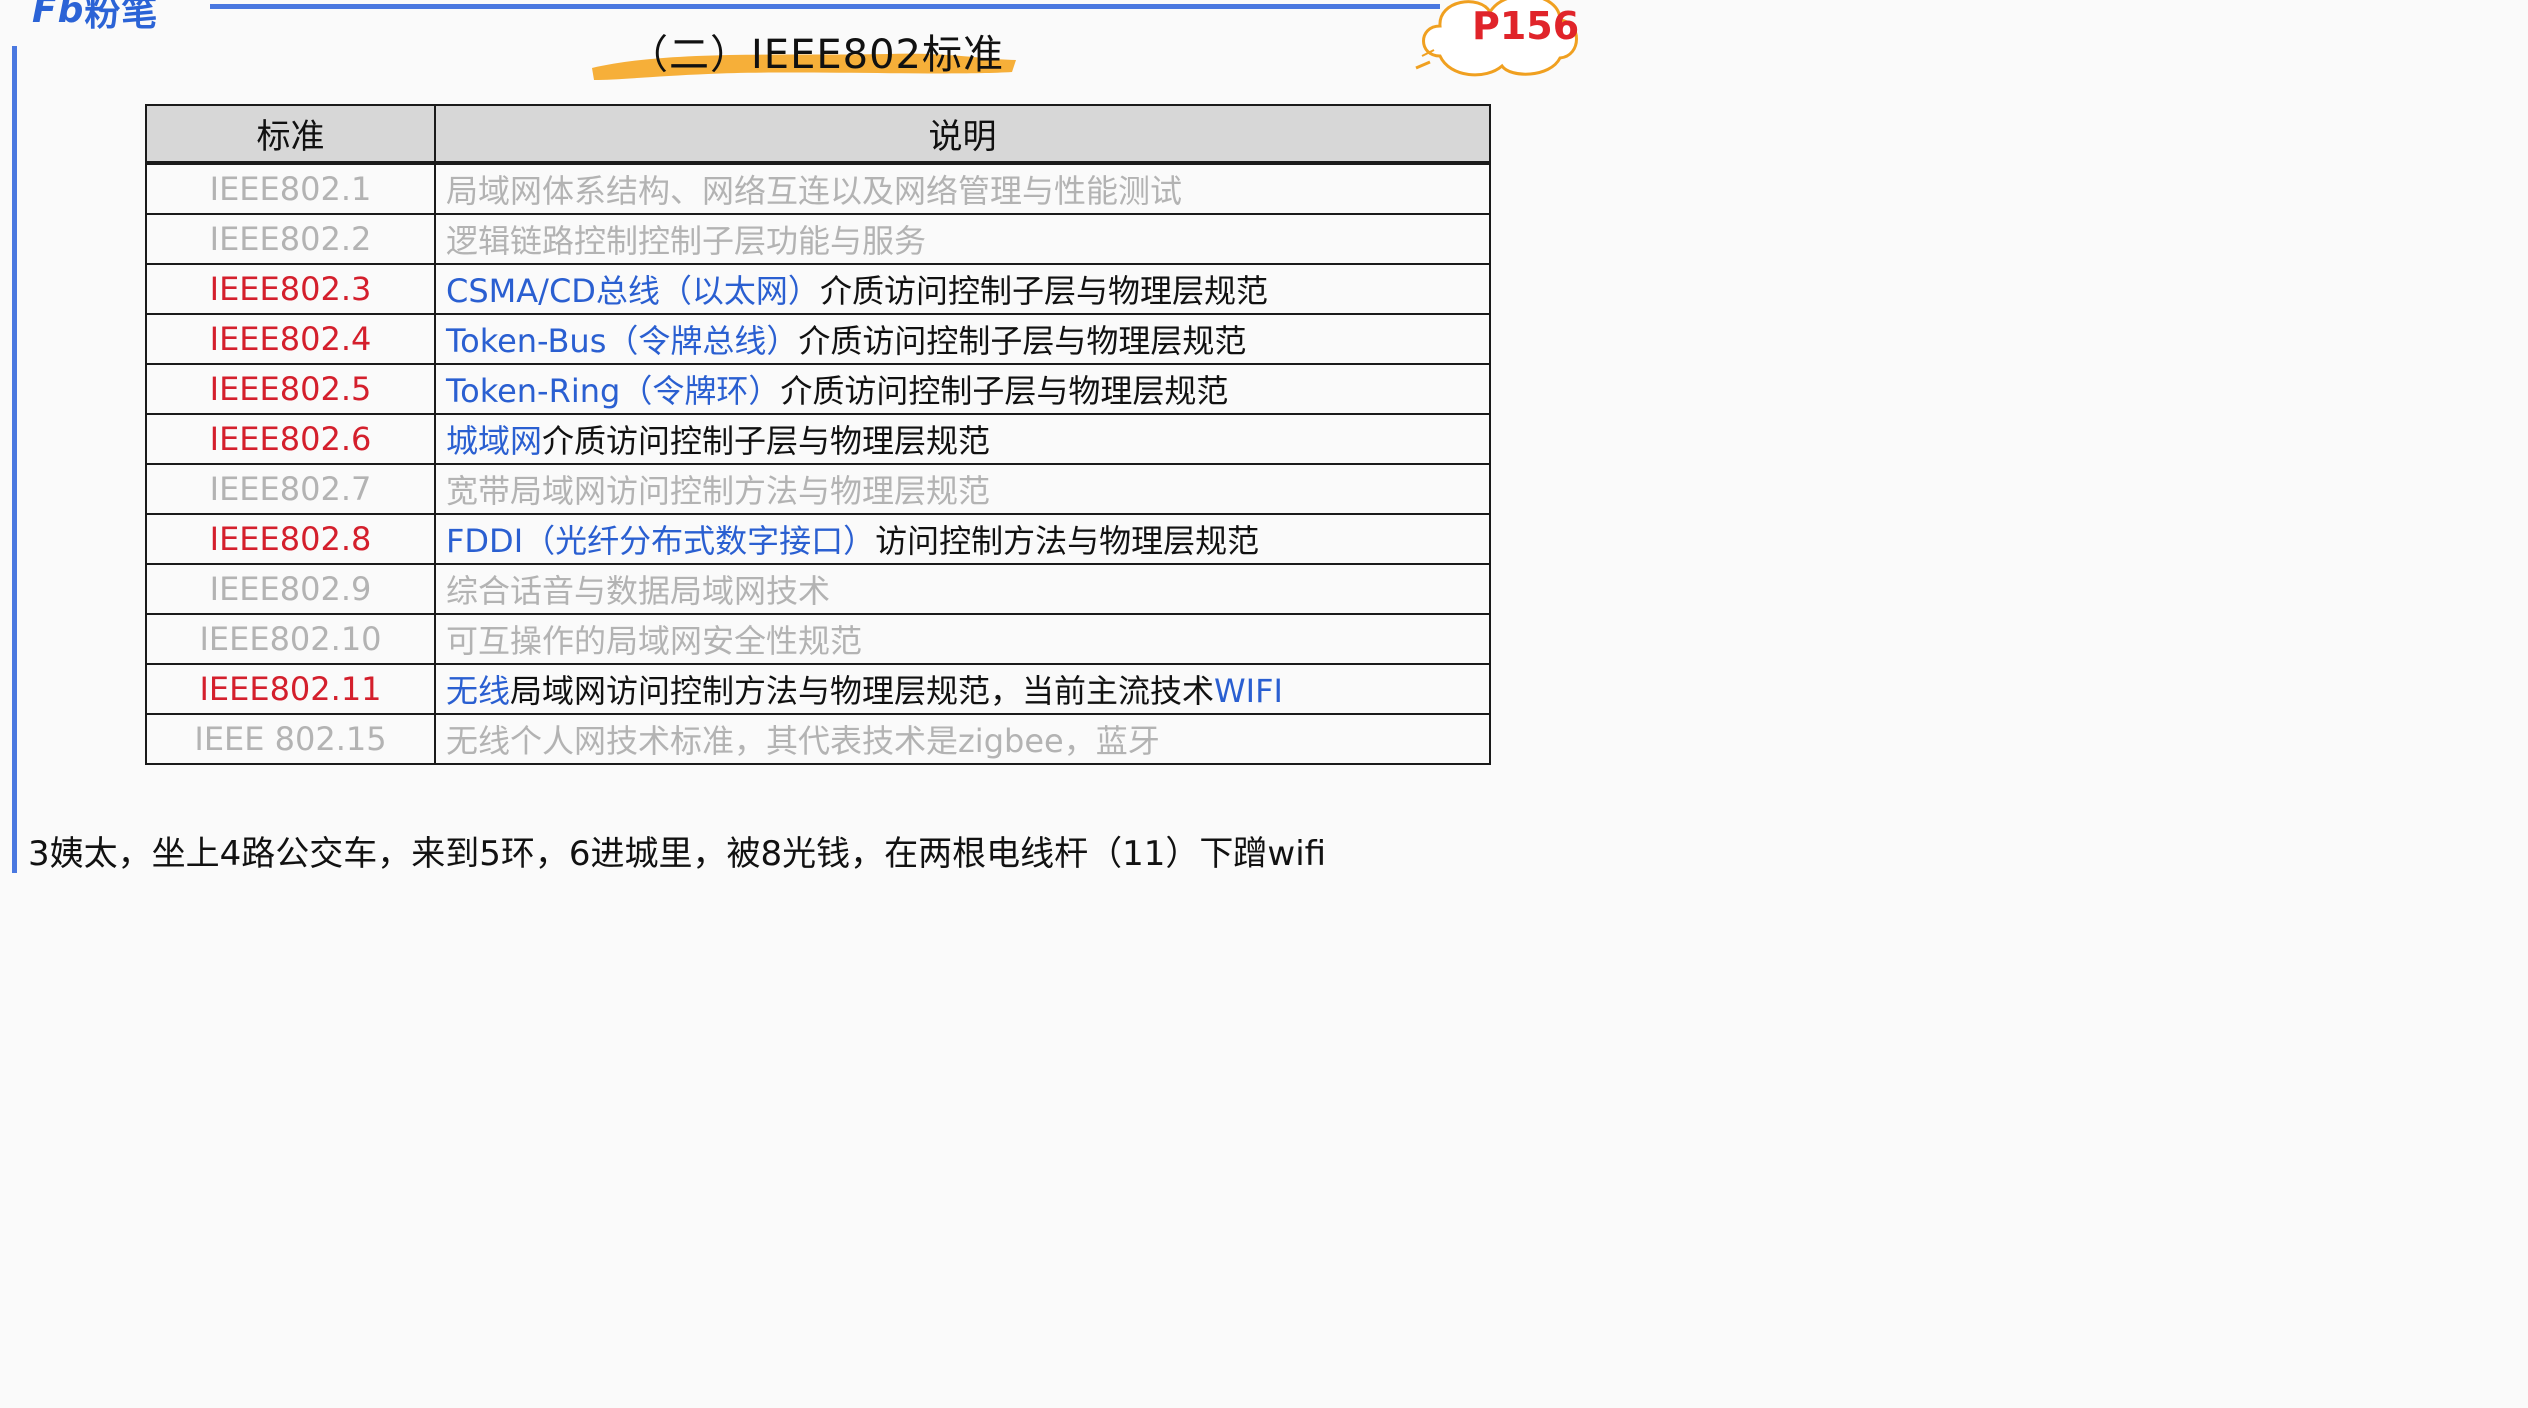  I want to click on logo-mark: Fb, so click(58, 15).